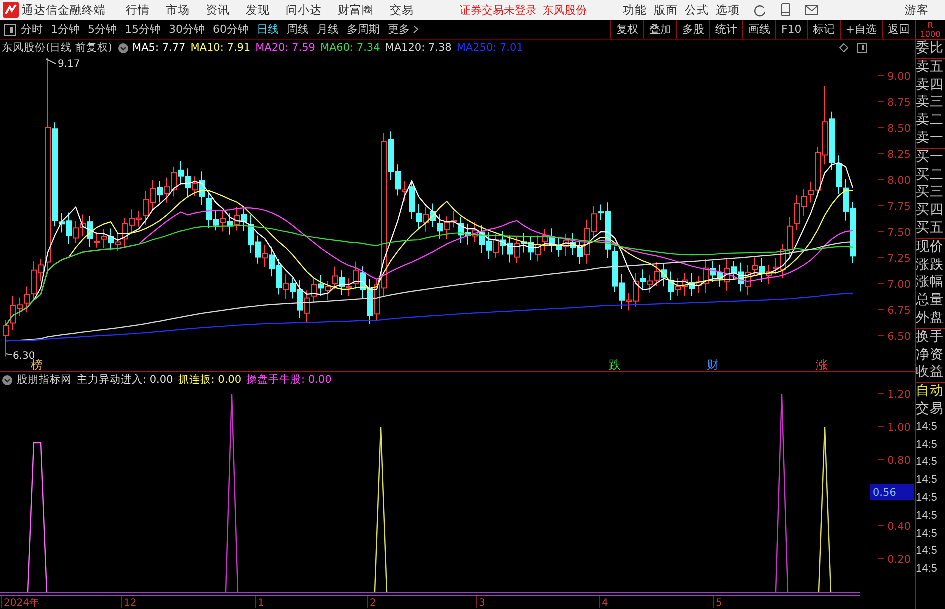  What do you see at coordinates (899, 560) in the screenshot?
I see `axis-tick-label: 0.20` at bounding box center [899, 560].